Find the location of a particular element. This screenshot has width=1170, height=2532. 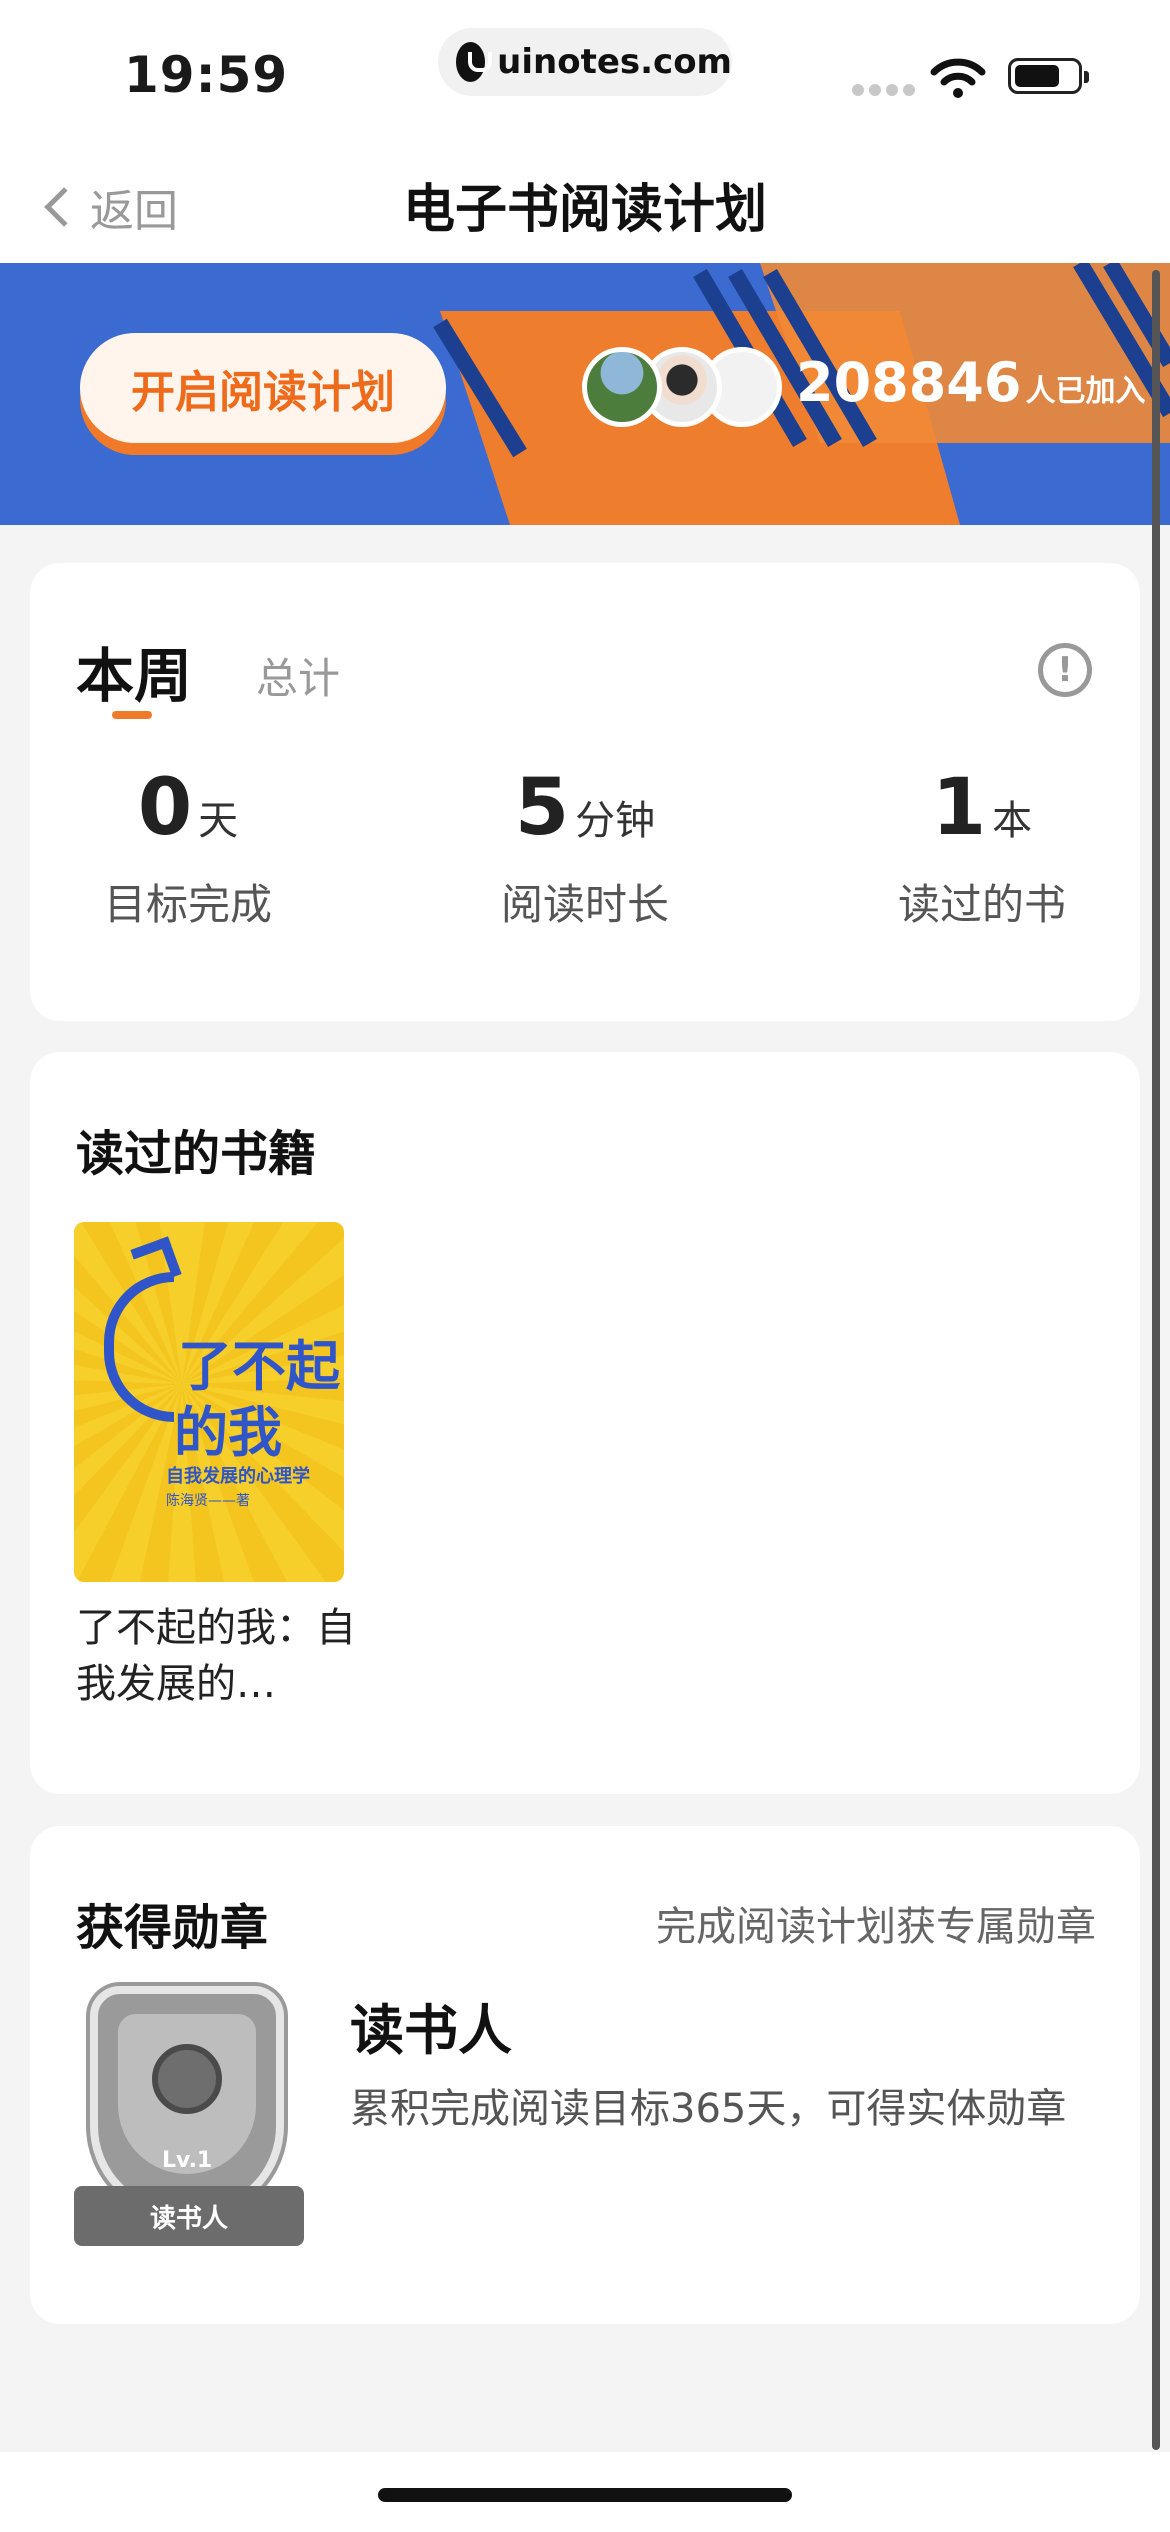

book-cover: 了不起 的我 自我发展的心理学 陈海贤——著 is located at coordinates (209, 1402).